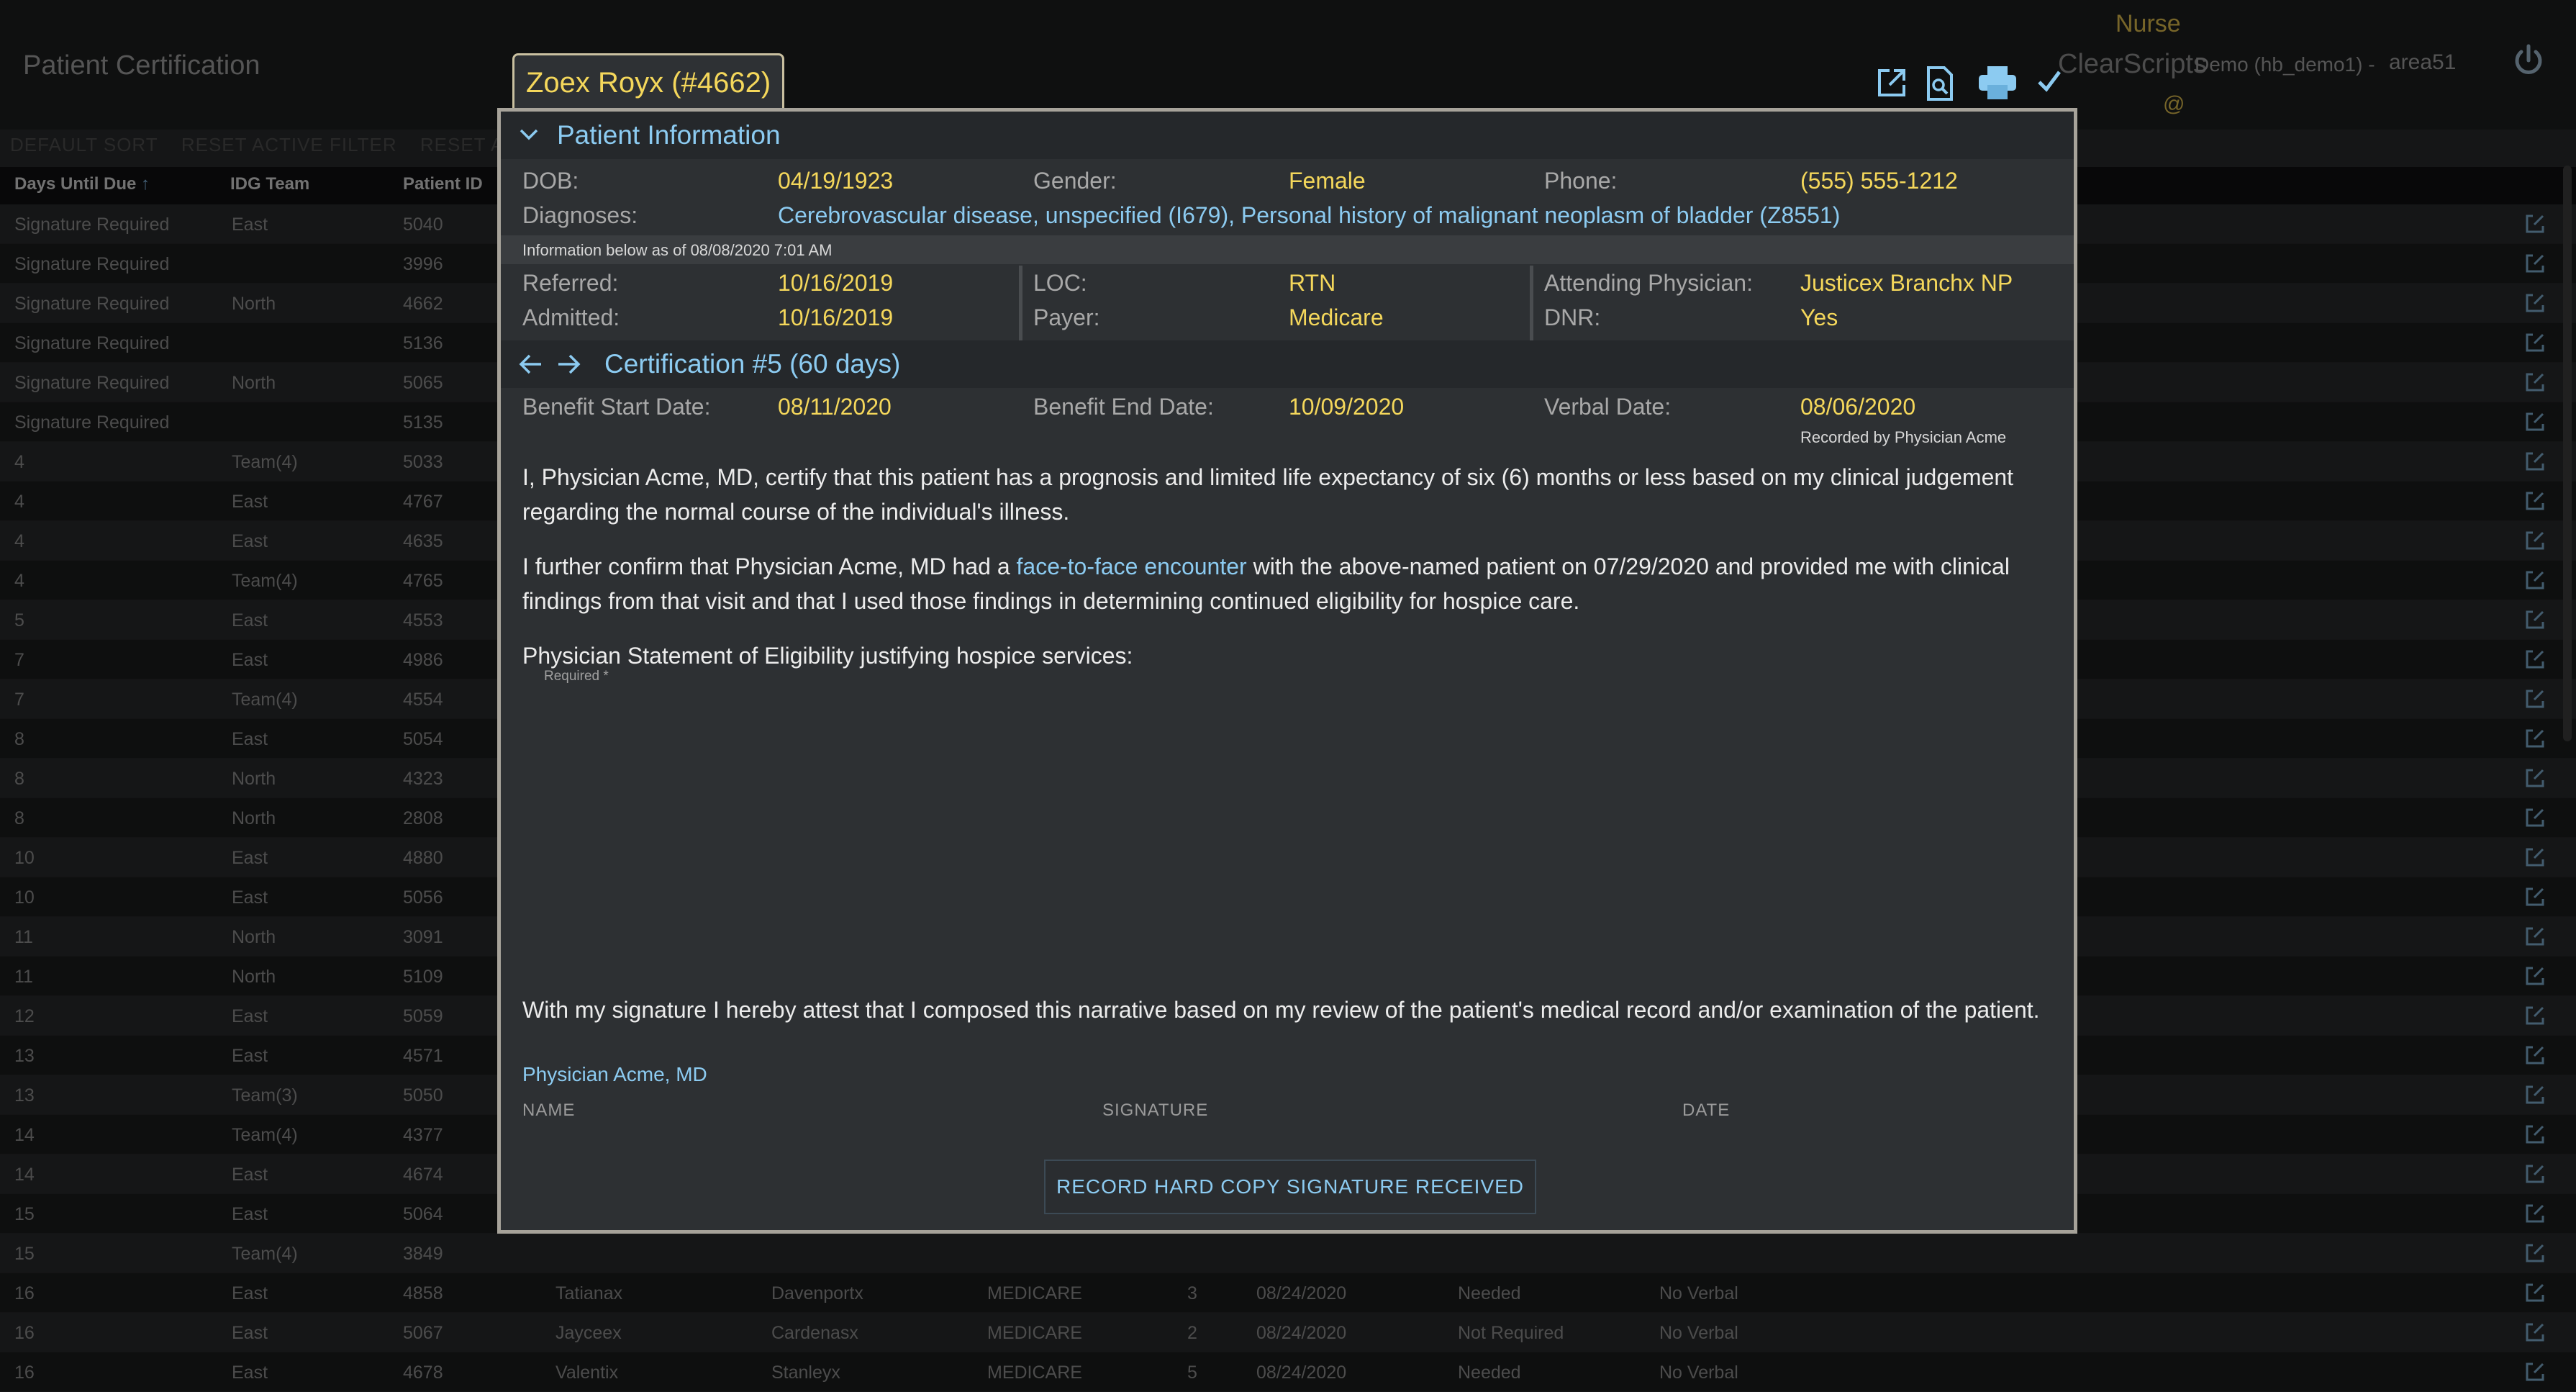 Image resolution: width=2576 pixels, height=1392 pixels. What do you see at coordinates (648, 81) in the screenshot?
I see `modal-title: Zoex Royx (#4662)` at bounding box center [648, 81].